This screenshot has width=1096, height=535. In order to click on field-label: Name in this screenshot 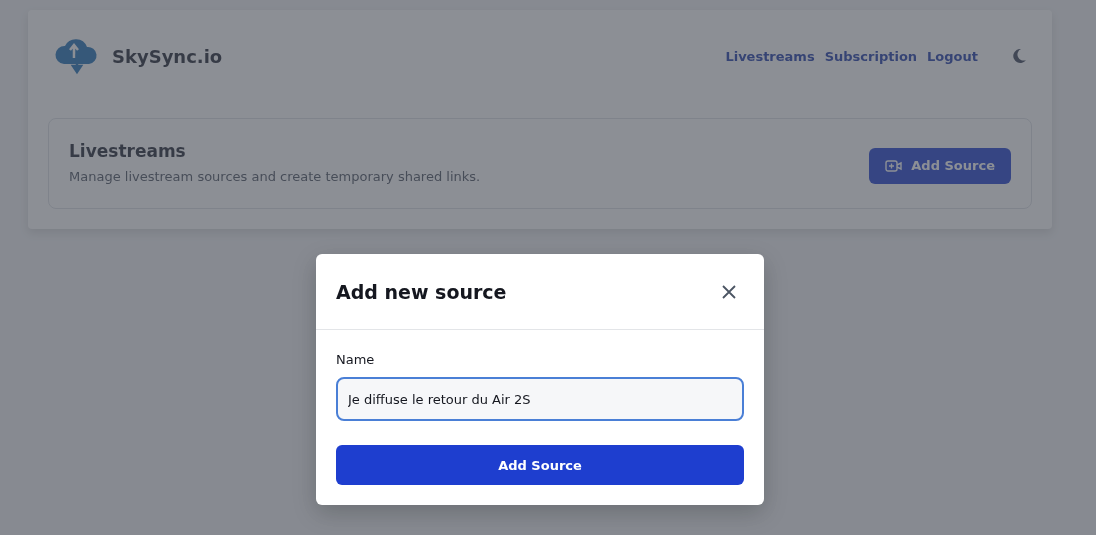, I will do `click(356, 359)`.